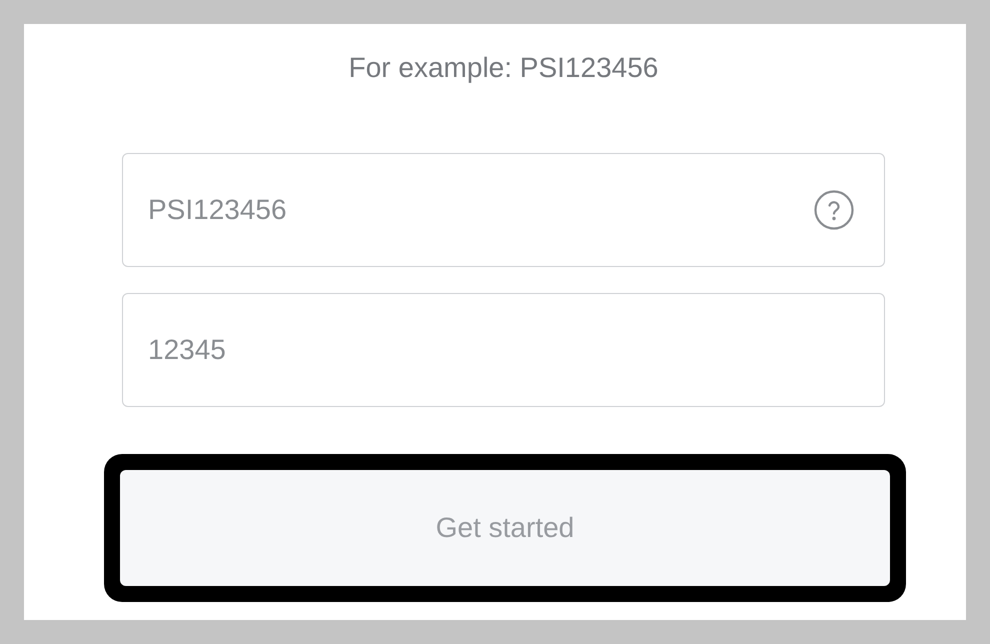 This screenshot has width=990, height=644. I want to click on hint-text: For example: PSI123456, so click(503, 68).